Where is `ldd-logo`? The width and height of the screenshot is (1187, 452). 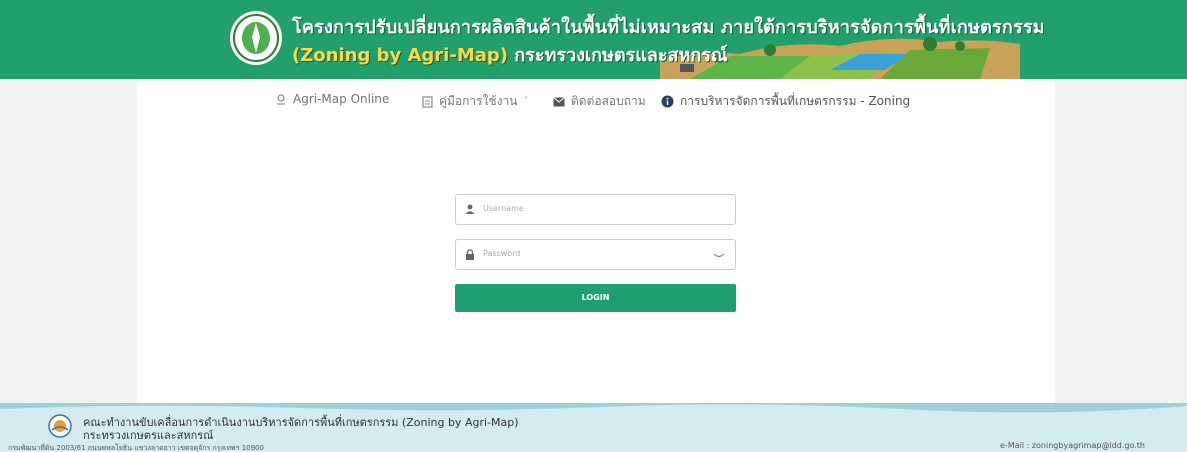
ldd-logo is located at coordinates (60, 426).